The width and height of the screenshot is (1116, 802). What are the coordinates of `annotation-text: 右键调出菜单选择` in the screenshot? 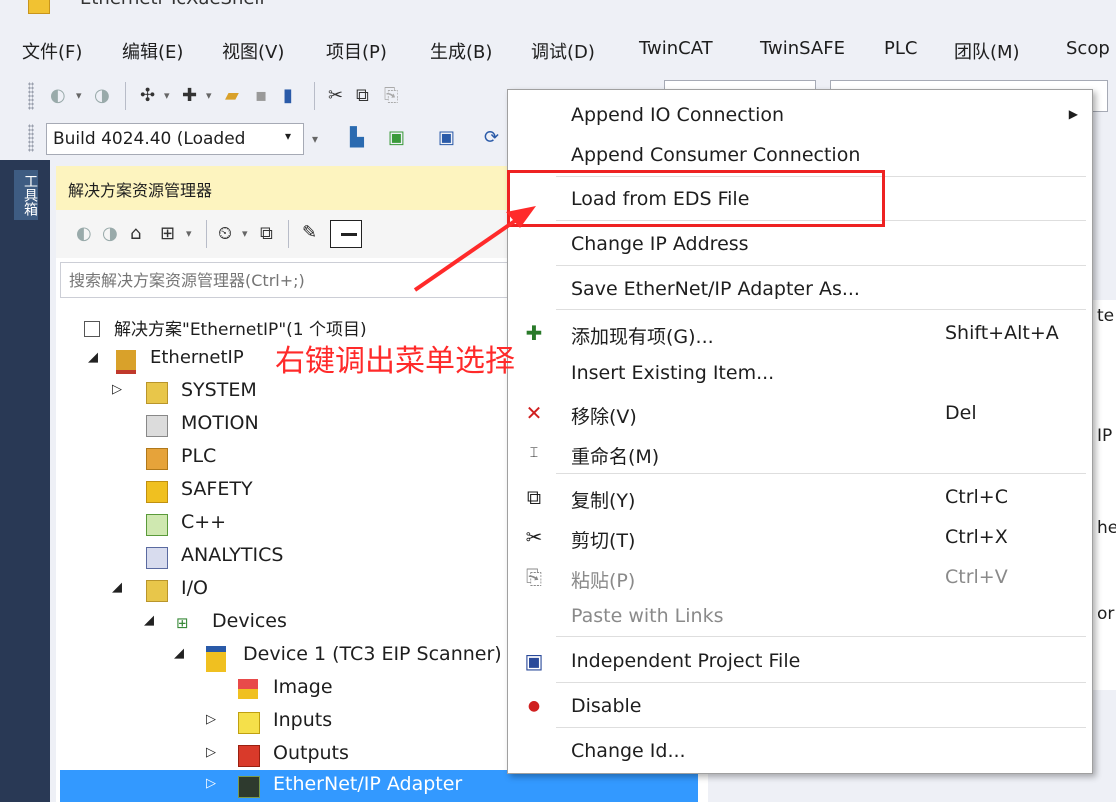 It's located at (395, 361).